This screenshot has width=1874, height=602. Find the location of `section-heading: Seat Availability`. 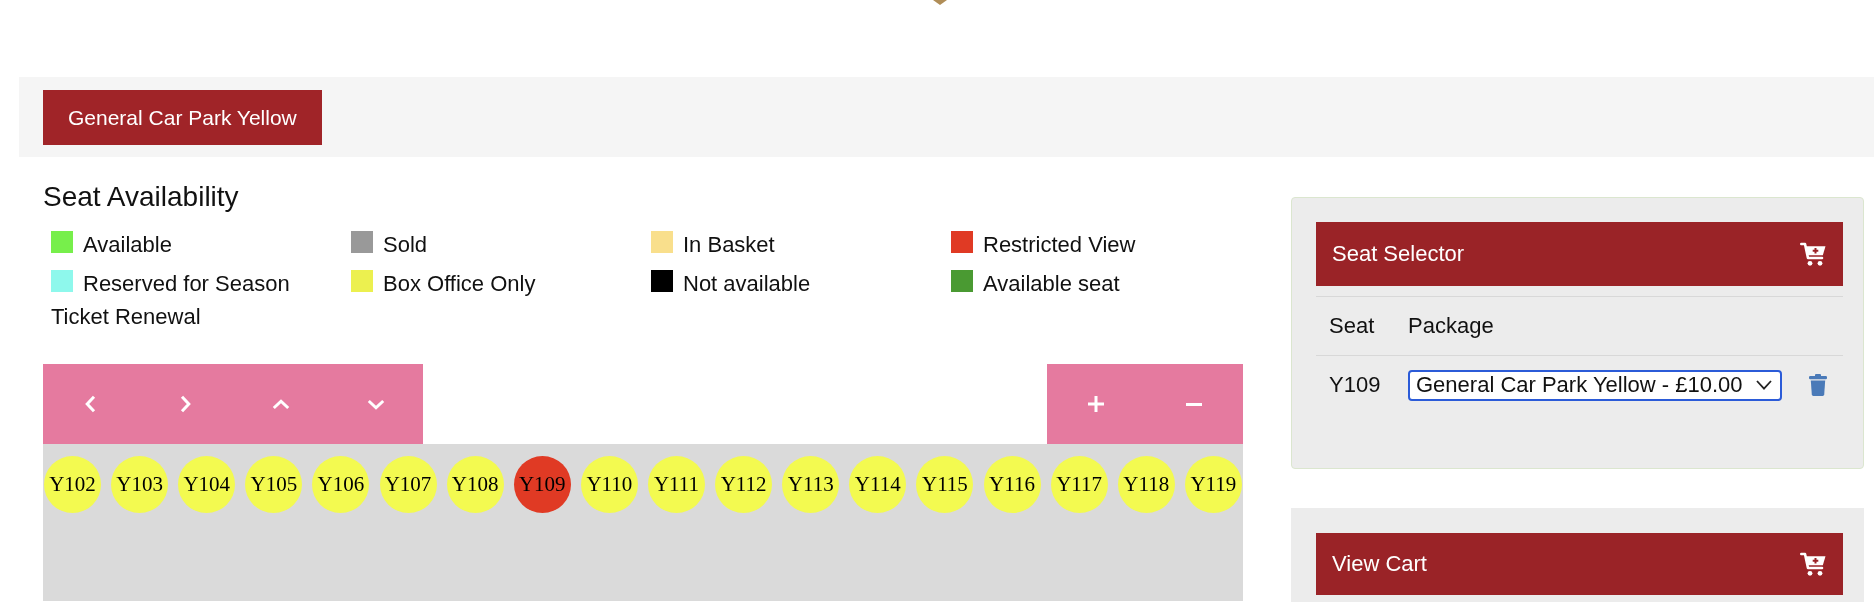

section-heading: Seat Availability is located at coordinates (141, 197).